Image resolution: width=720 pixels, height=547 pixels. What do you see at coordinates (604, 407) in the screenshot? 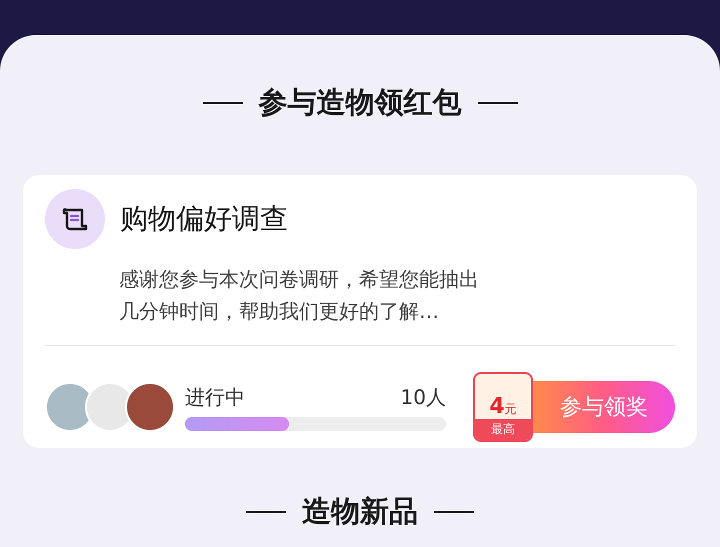
I see `claim-reward-button: 参与领奖` at bounding box center [604, 407].